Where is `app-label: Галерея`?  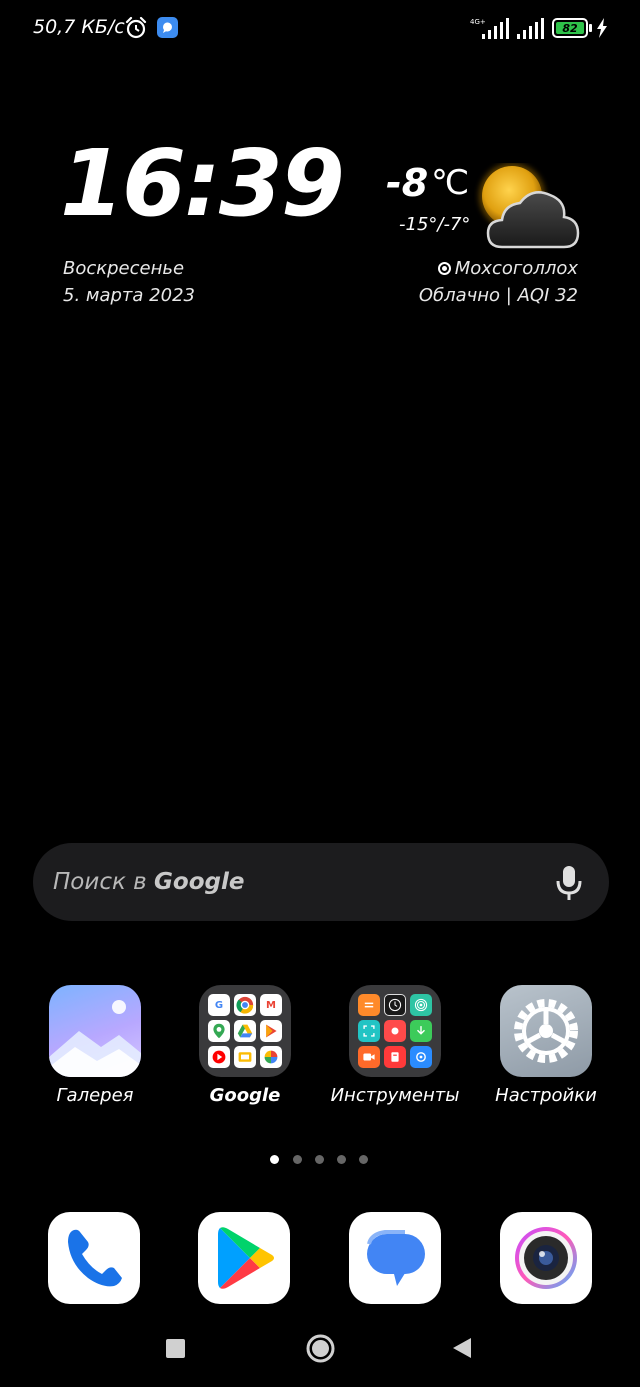
app-label: Галерея is located at coordinates (95, 1095).